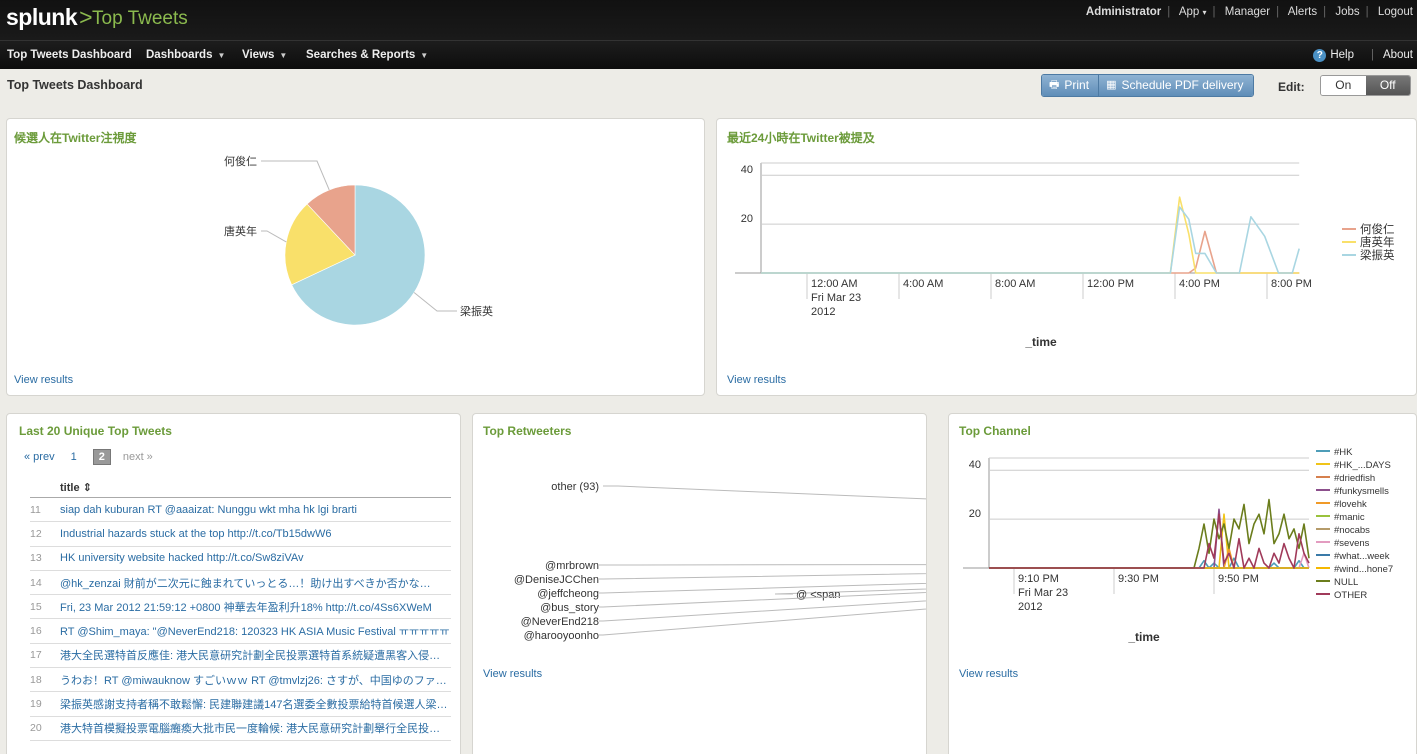 This screenshot has width=1417, height=754. I want to click on app-menu: App ▾, so click(1193, 12).